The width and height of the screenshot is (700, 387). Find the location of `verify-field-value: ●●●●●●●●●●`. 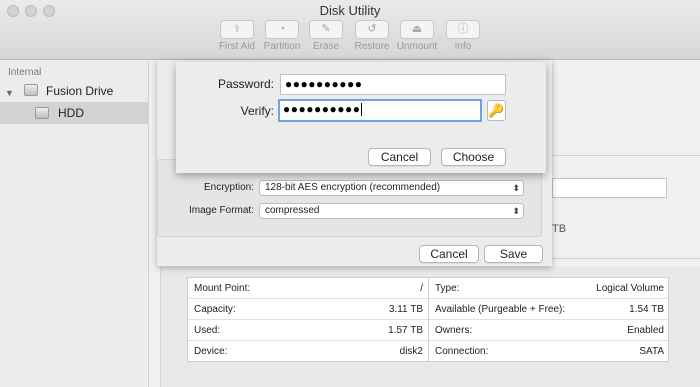

verify-field-value: ●●●●●●●●●● is located at coordinates (322, 109).